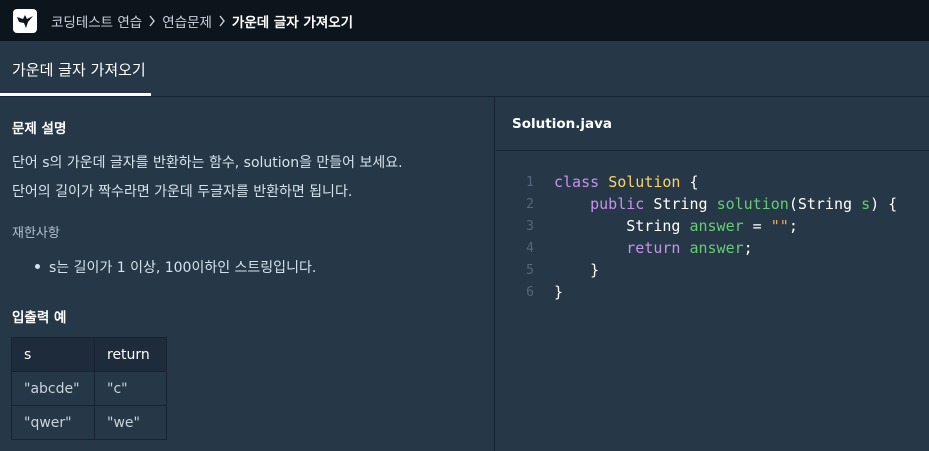 The height and width of the screenshot is (451, 929). I want to click on line-number: 6, so click(530, 292).